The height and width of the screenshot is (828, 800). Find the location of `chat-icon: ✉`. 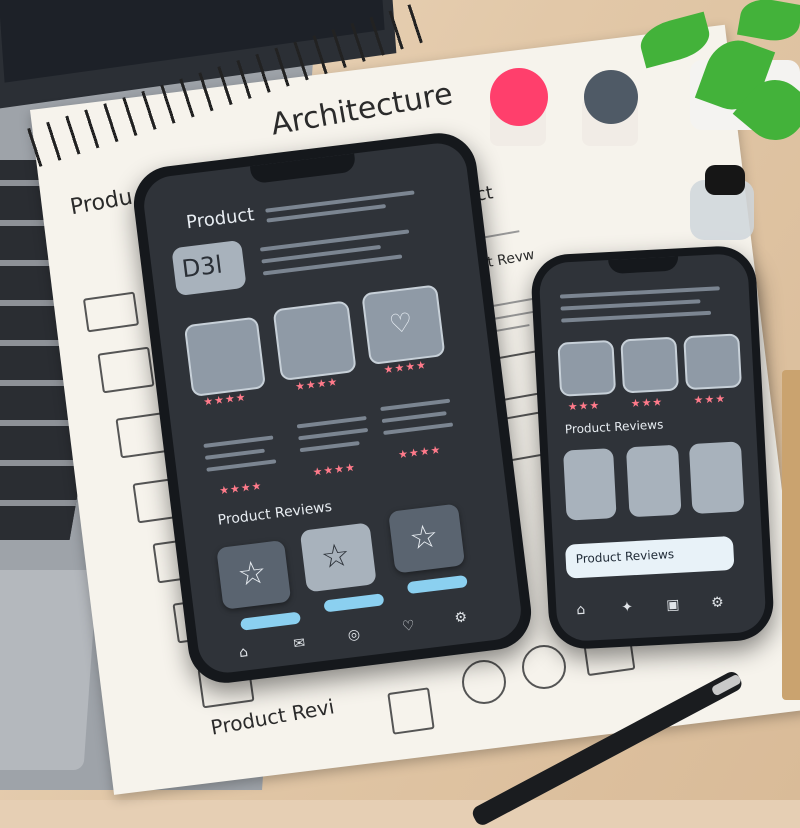

chat-icon: ✉ is located at coordinates (300, 643).